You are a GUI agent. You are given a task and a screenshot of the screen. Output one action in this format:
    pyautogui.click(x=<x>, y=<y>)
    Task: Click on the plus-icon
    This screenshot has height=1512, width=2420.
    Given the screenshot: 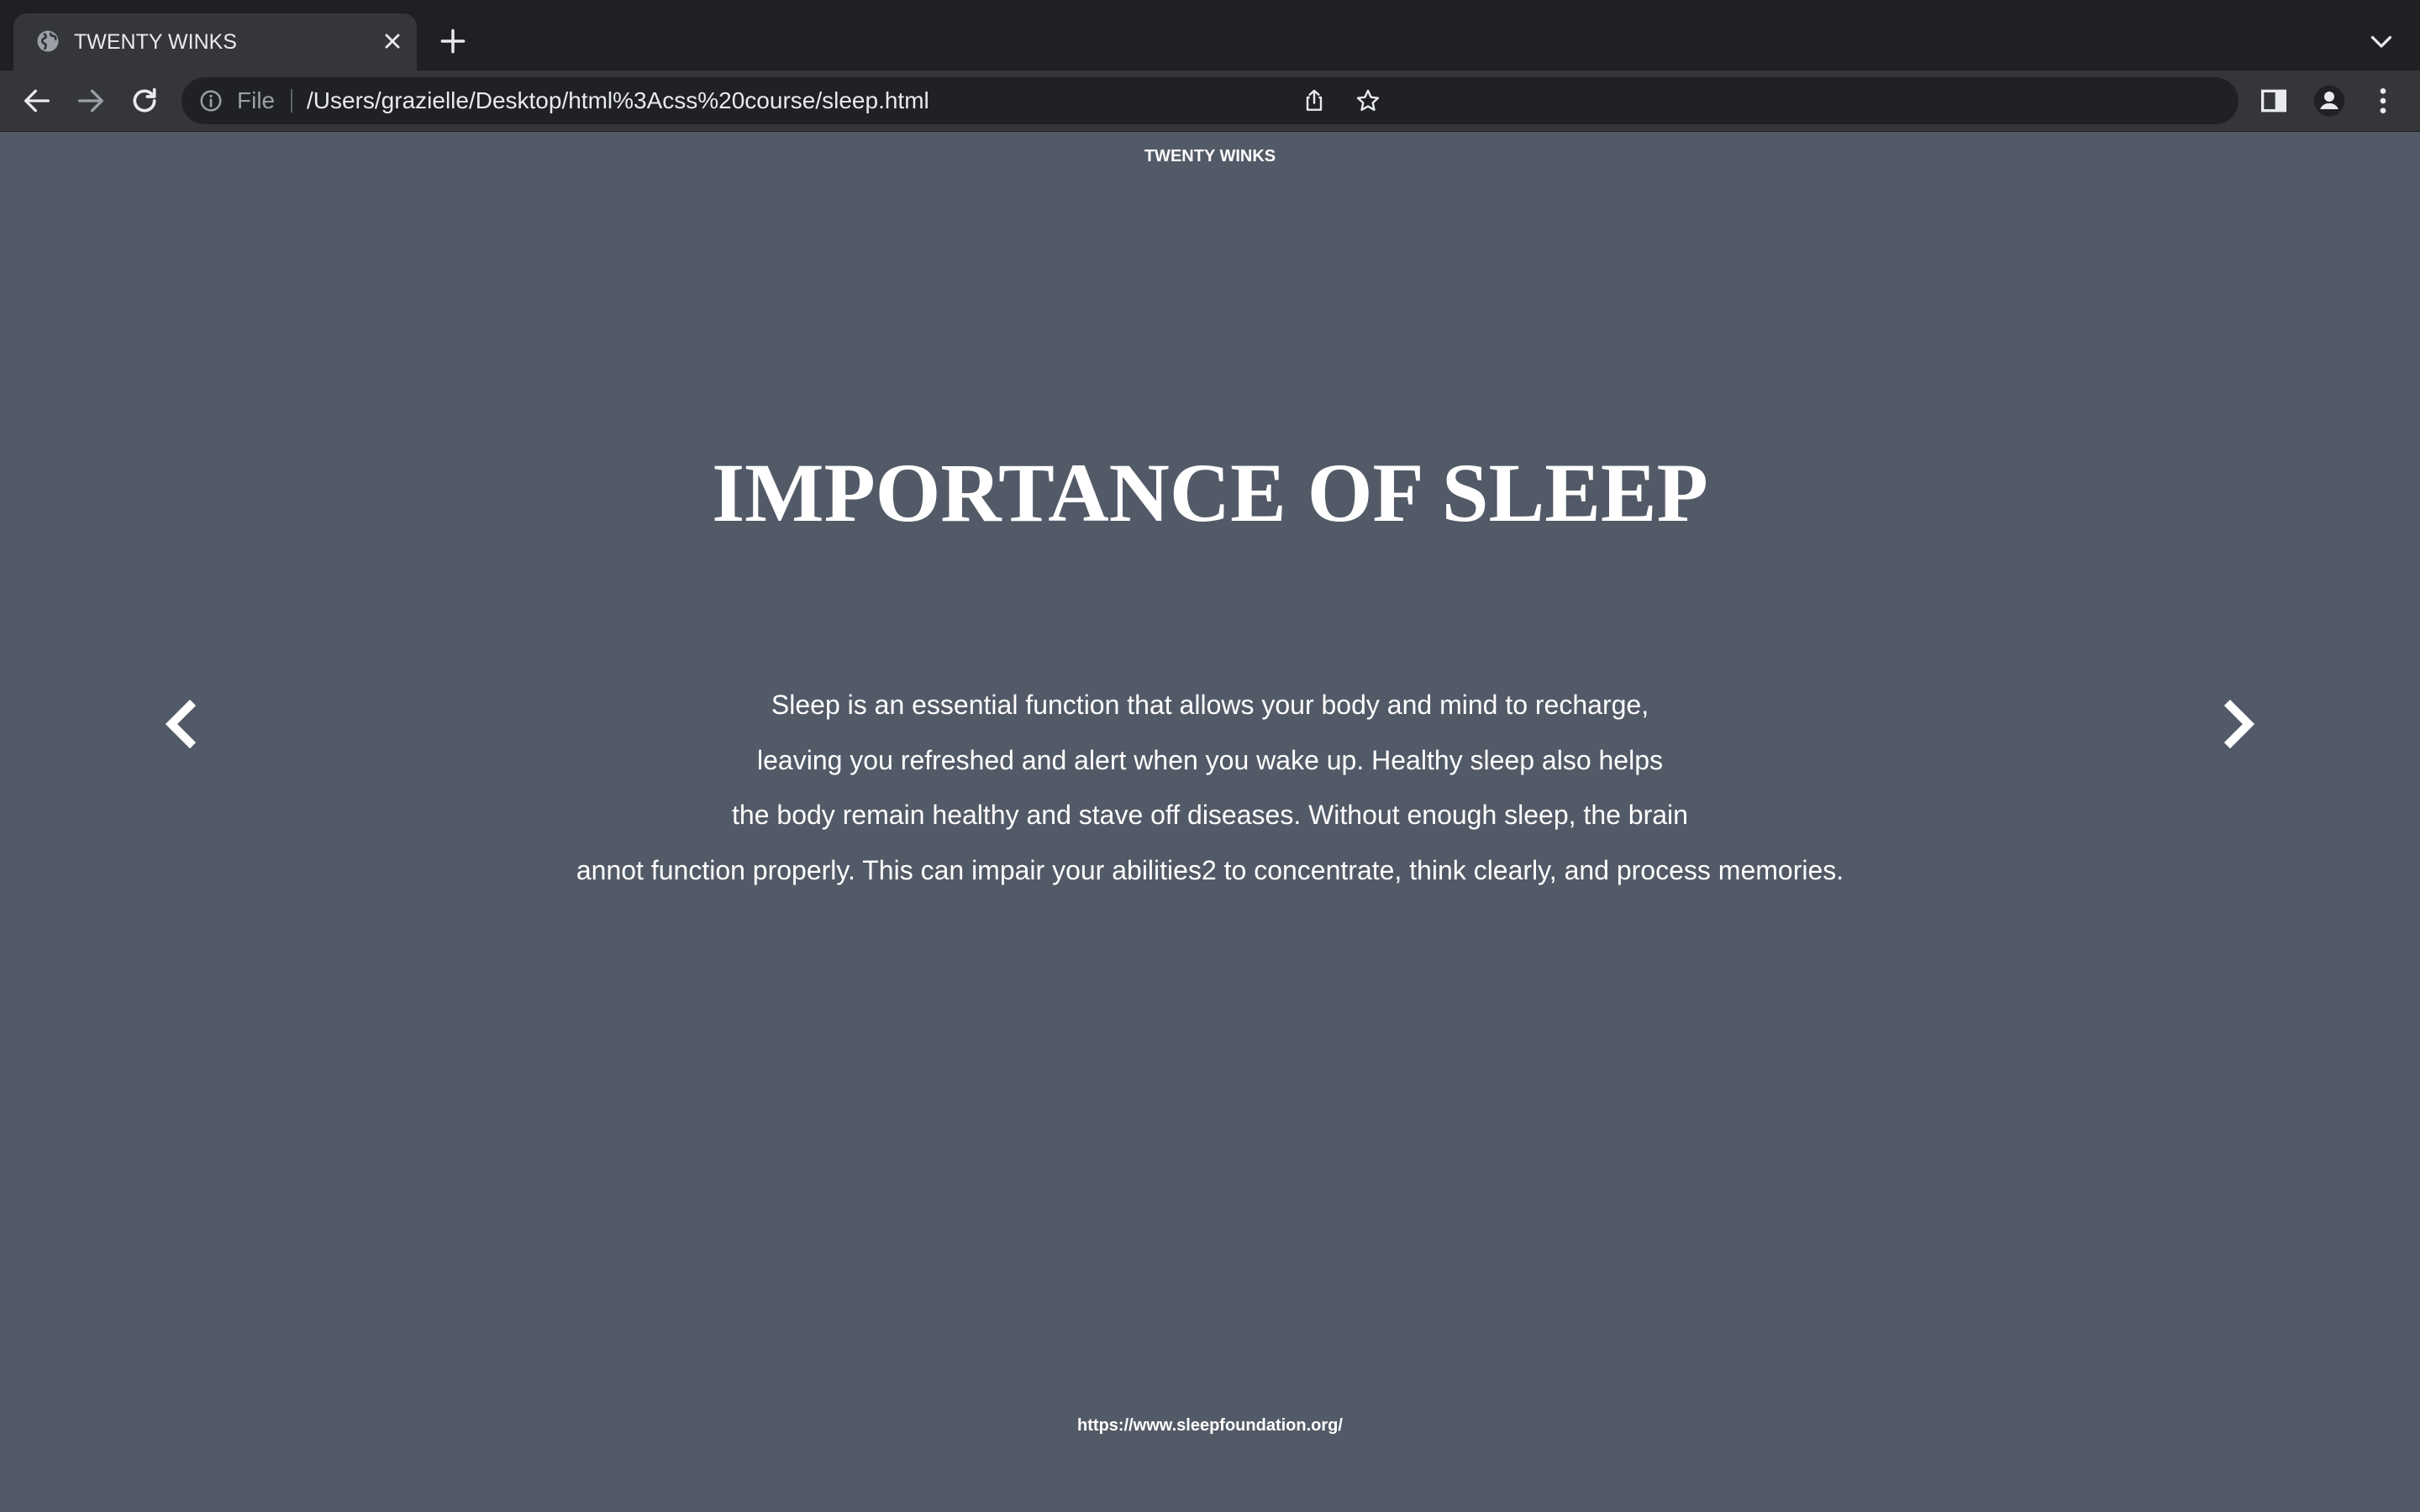 What is the action you would take?
    pyautogui.click(x=453, y=41)
    